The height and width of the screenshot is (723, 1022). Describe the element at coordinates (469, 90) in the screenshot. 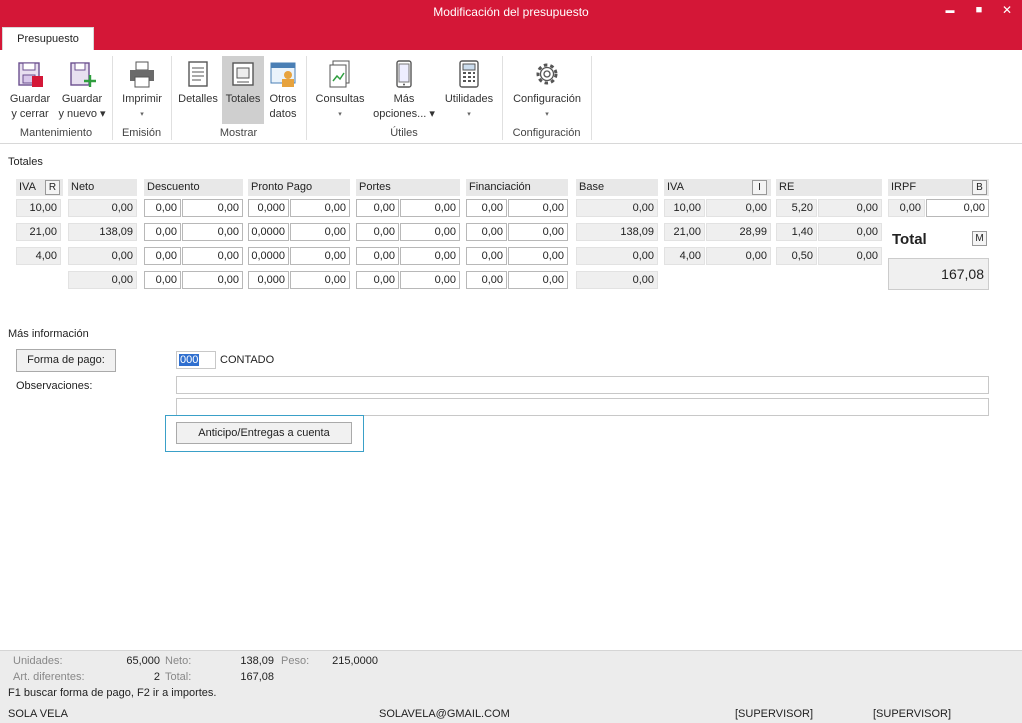

I see `utilidades-button: Utilidades ▾` at that location.